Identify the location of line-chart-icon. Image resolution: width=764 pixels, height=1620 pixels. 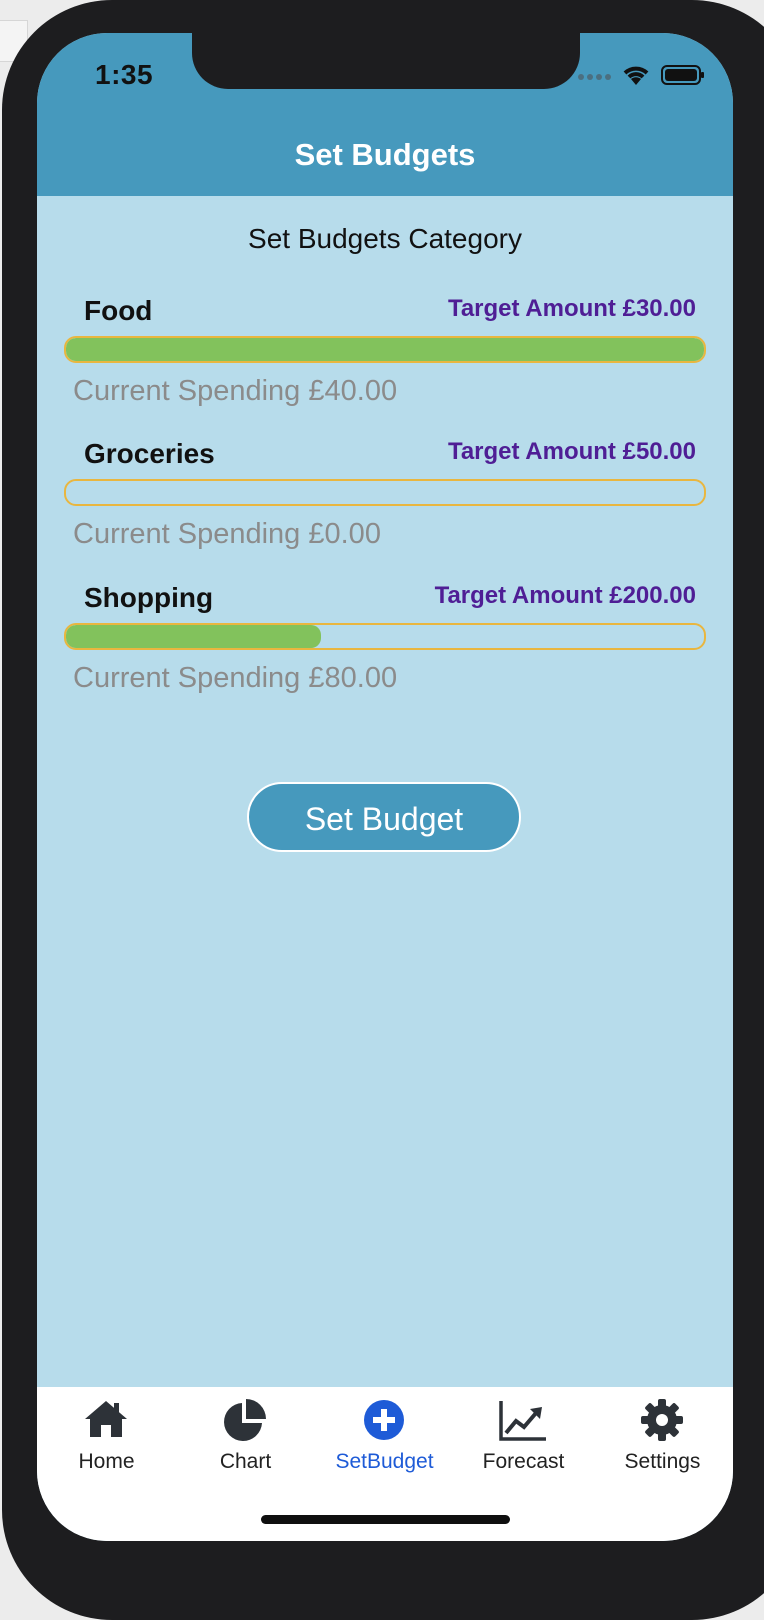
(522, 1421).